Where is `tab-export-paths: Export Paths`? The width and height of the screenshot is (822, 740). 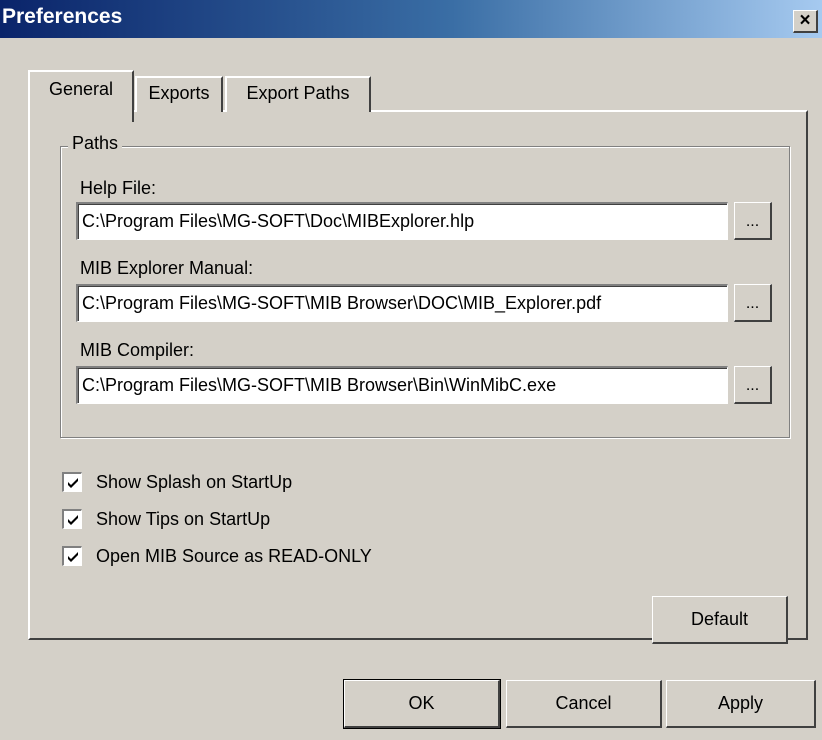 tab-export-paths: Export Paths is located at coordinates (298, 94).